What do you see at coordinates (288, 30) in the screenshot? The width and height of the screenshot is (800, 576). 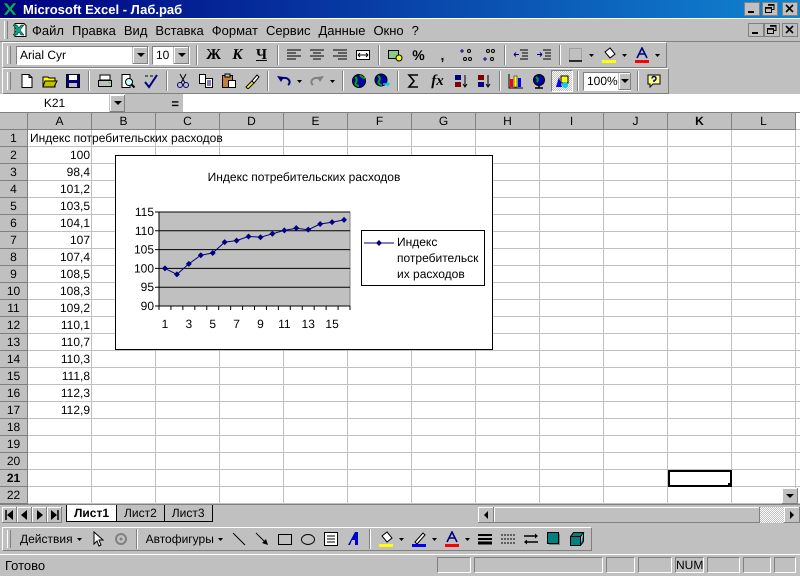 I see `menu-item: Сервис` at bounding box center [288, 30].